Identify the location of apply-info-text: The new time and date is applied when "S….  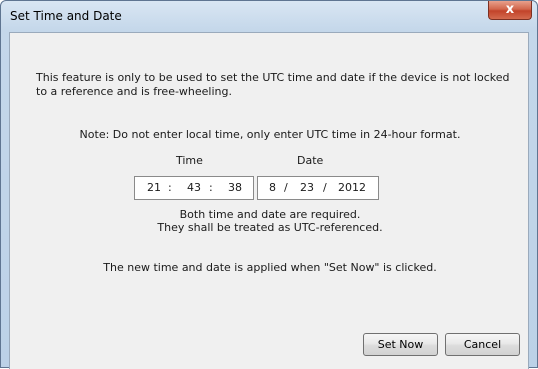
(270, 267).